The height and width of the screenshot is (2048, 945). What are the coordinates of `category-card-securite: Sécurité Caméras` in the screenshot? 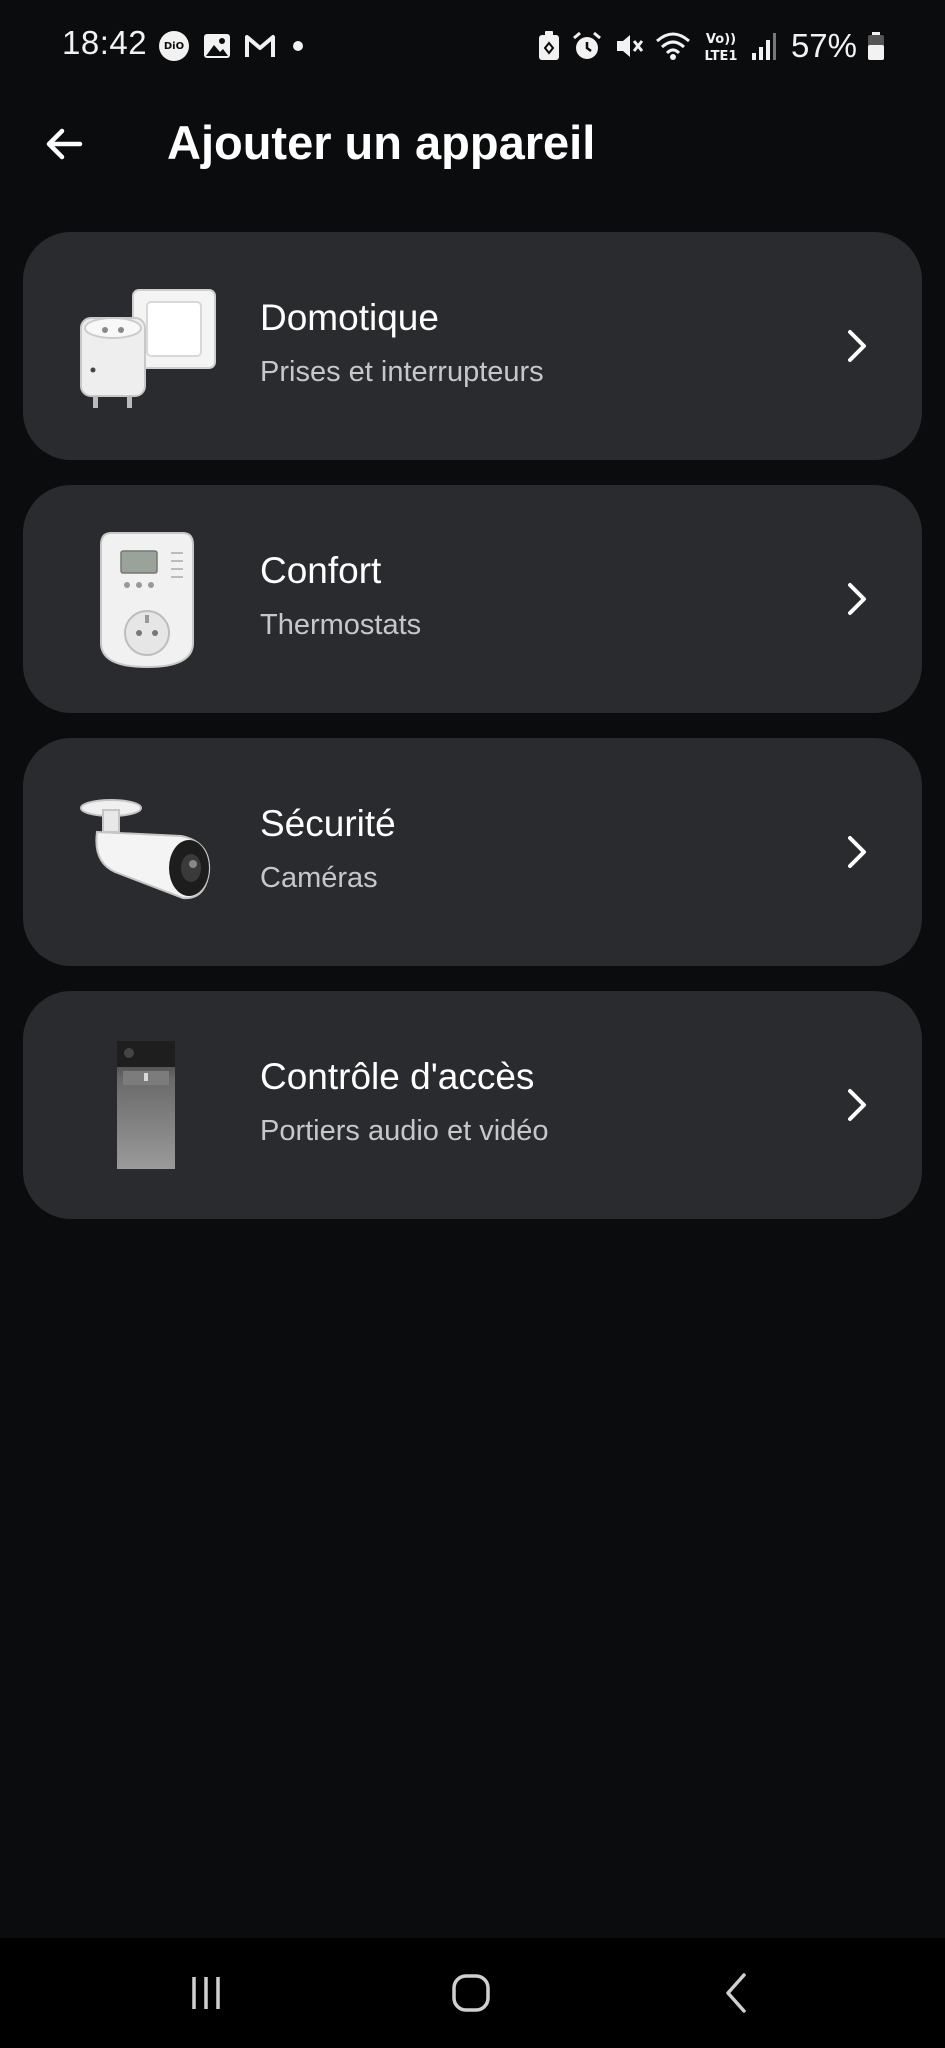 It's located at (472, 852).